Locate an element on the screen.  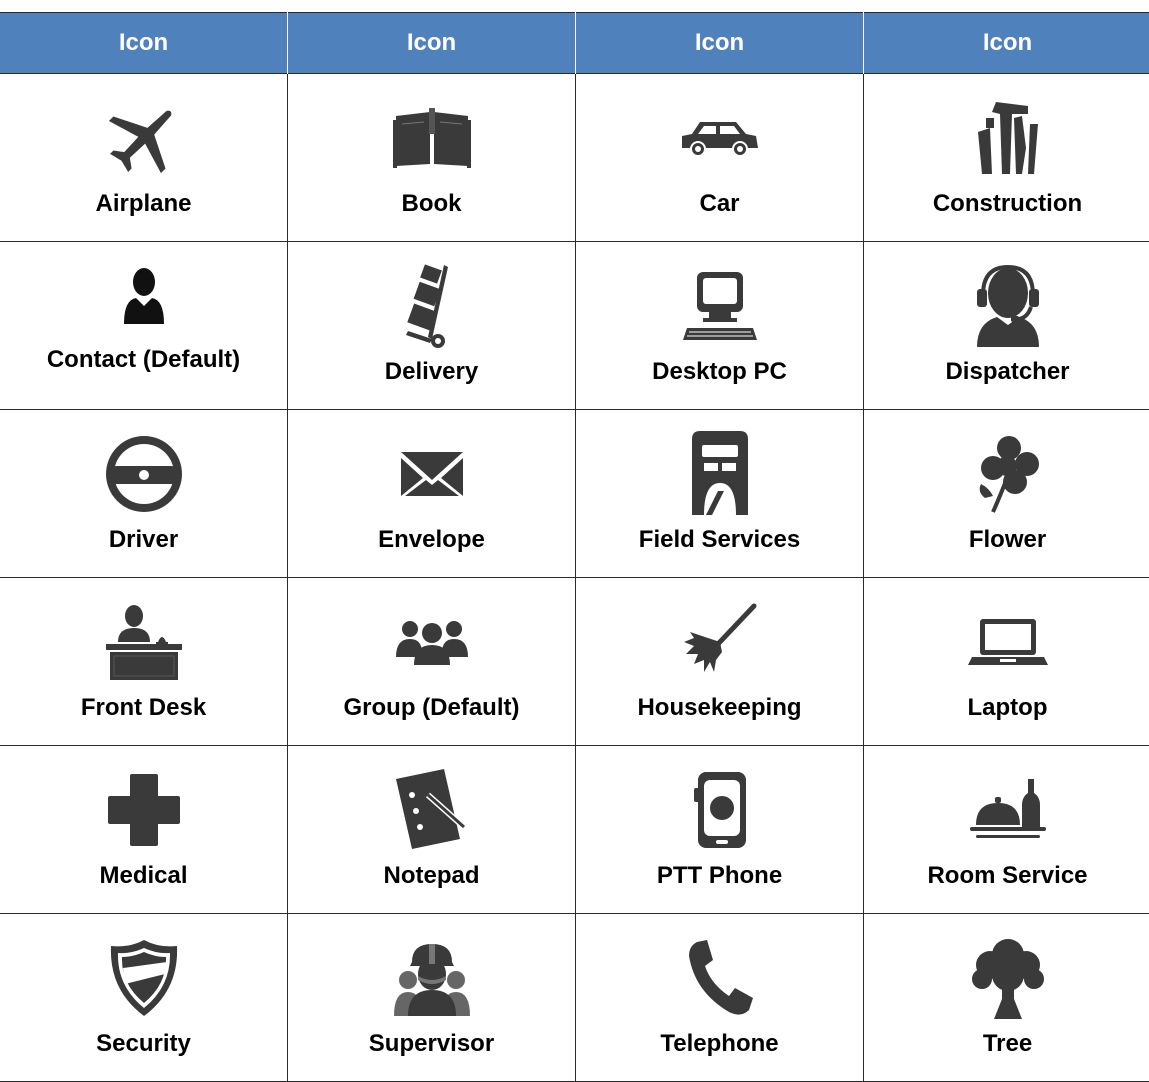
icon-cell-tree: Tree is located at coordinates (1006, 998).